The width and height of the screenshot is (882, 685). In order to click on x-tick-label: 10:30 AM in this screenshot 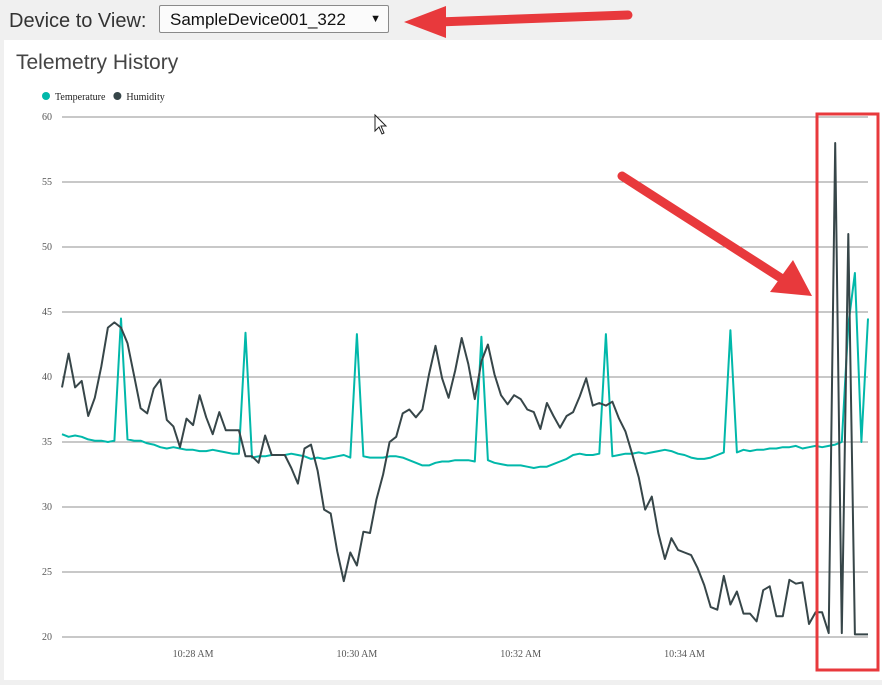, I will do `click(356, 654)`.